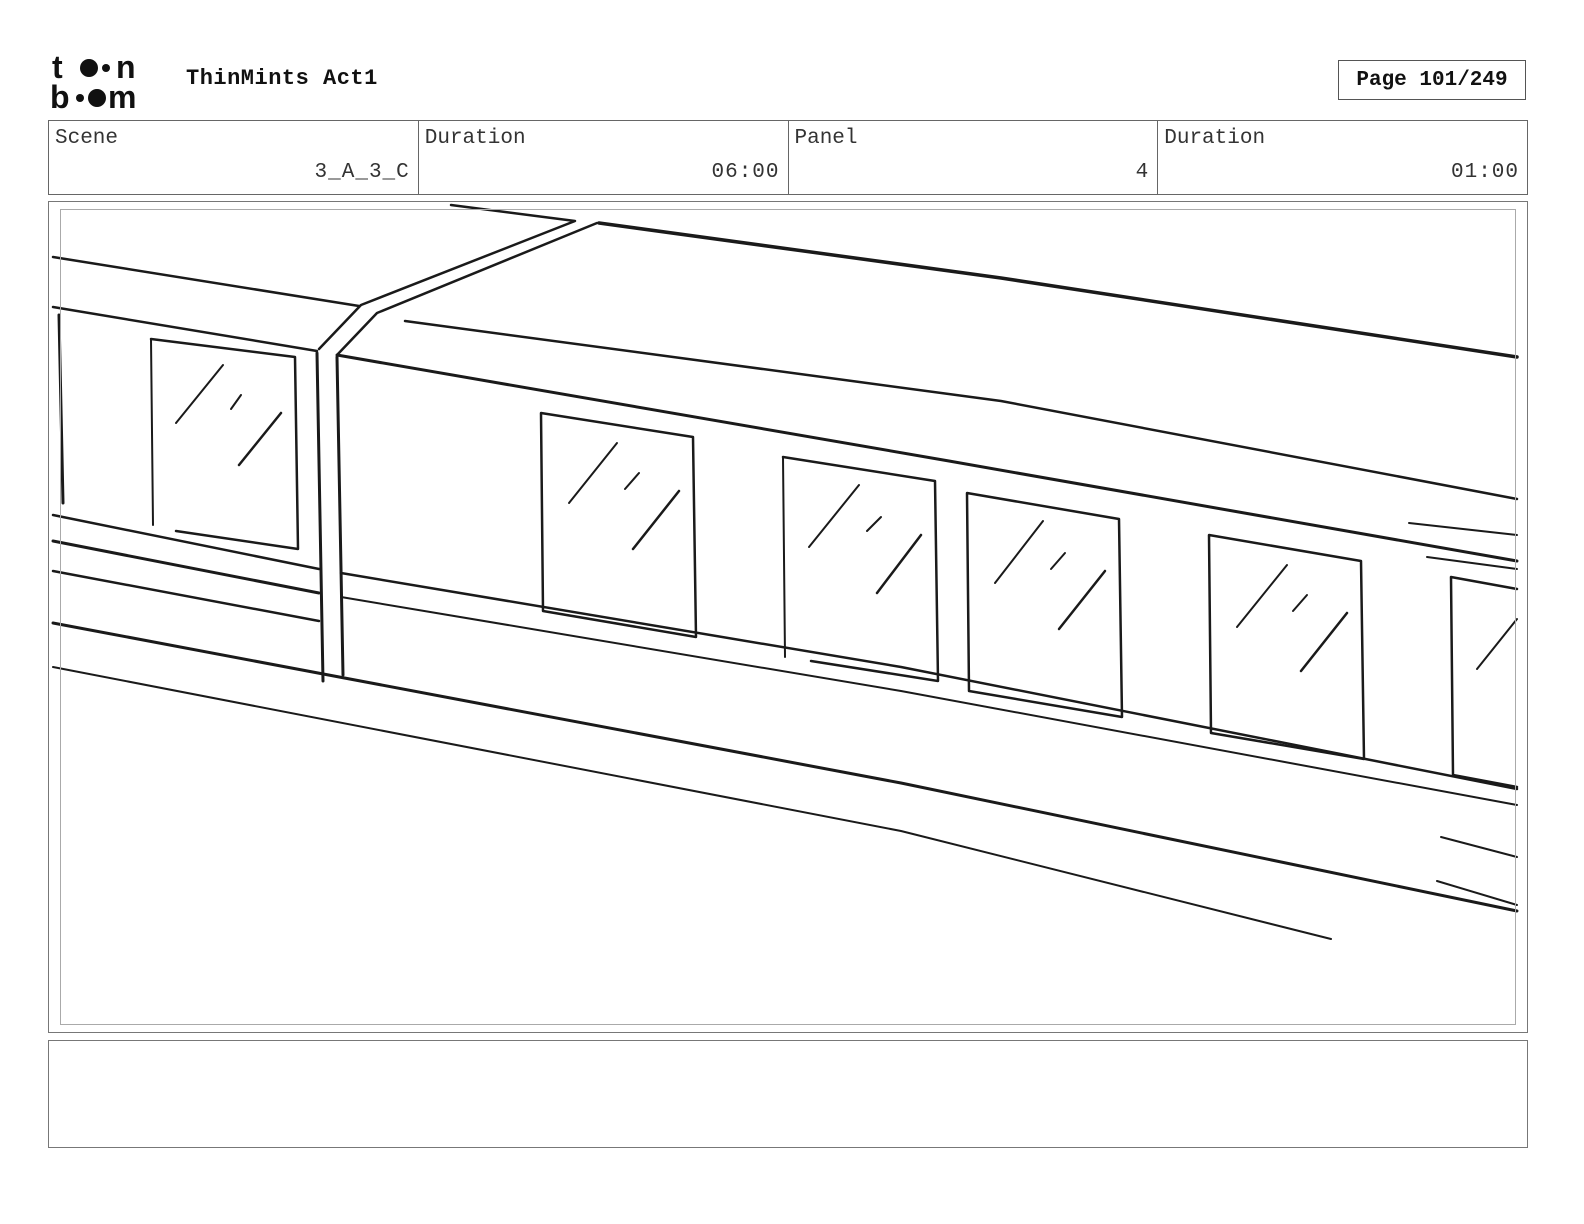  I want to click on panel-cell: Panel 4, so click(974, 157).